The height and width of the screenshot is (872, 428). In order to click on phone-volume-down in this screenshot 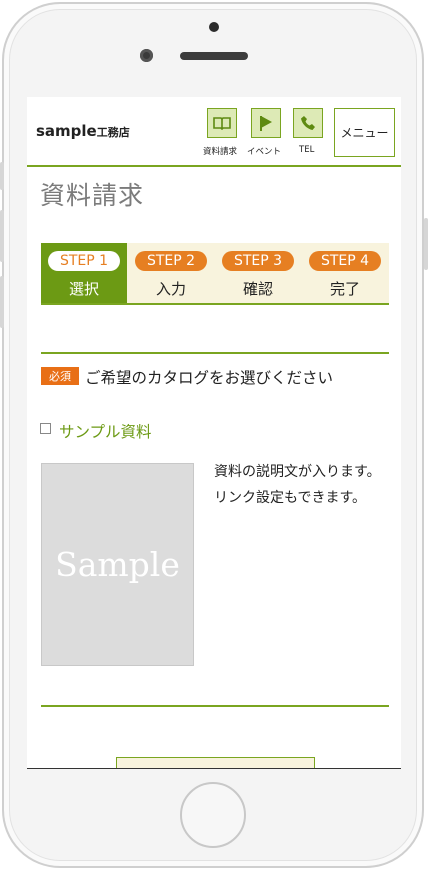, I will do `click(2, 302)`.